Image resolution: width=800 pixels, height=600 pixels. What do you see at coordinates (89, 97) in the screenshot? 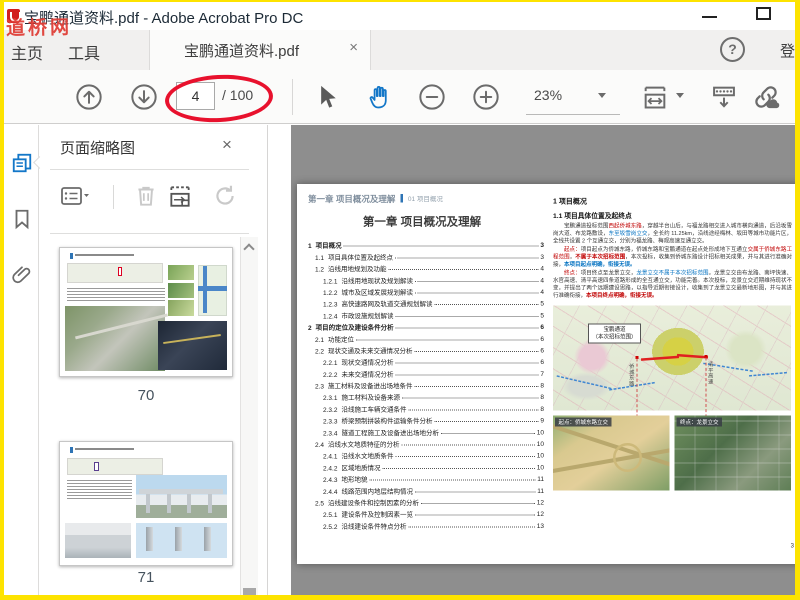
I see `previous-page-button` at bounding box center [89, 97].